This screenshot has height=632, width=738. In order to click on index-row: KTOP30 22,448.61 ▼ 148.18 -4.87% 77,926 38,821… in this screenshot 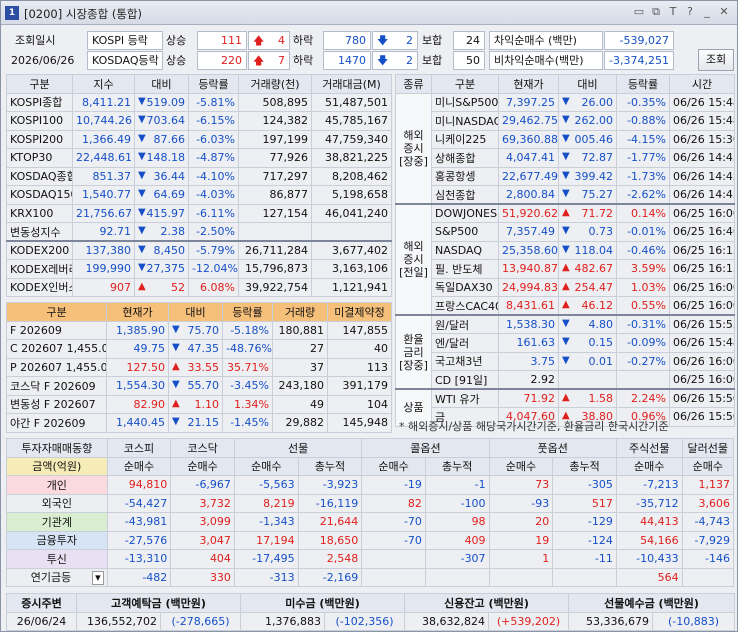, I will do `click(199, 158)`.